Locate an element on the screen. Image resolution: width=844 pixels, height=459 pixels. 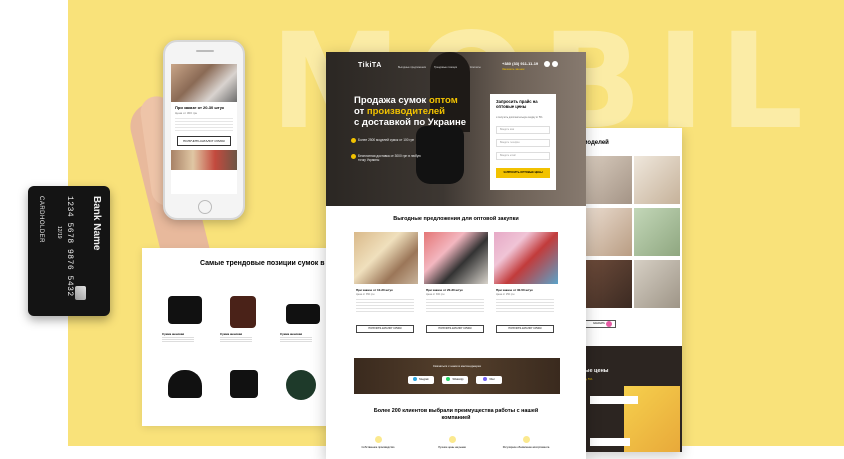
viber-button: Viber is located at coordinates (489, 380).